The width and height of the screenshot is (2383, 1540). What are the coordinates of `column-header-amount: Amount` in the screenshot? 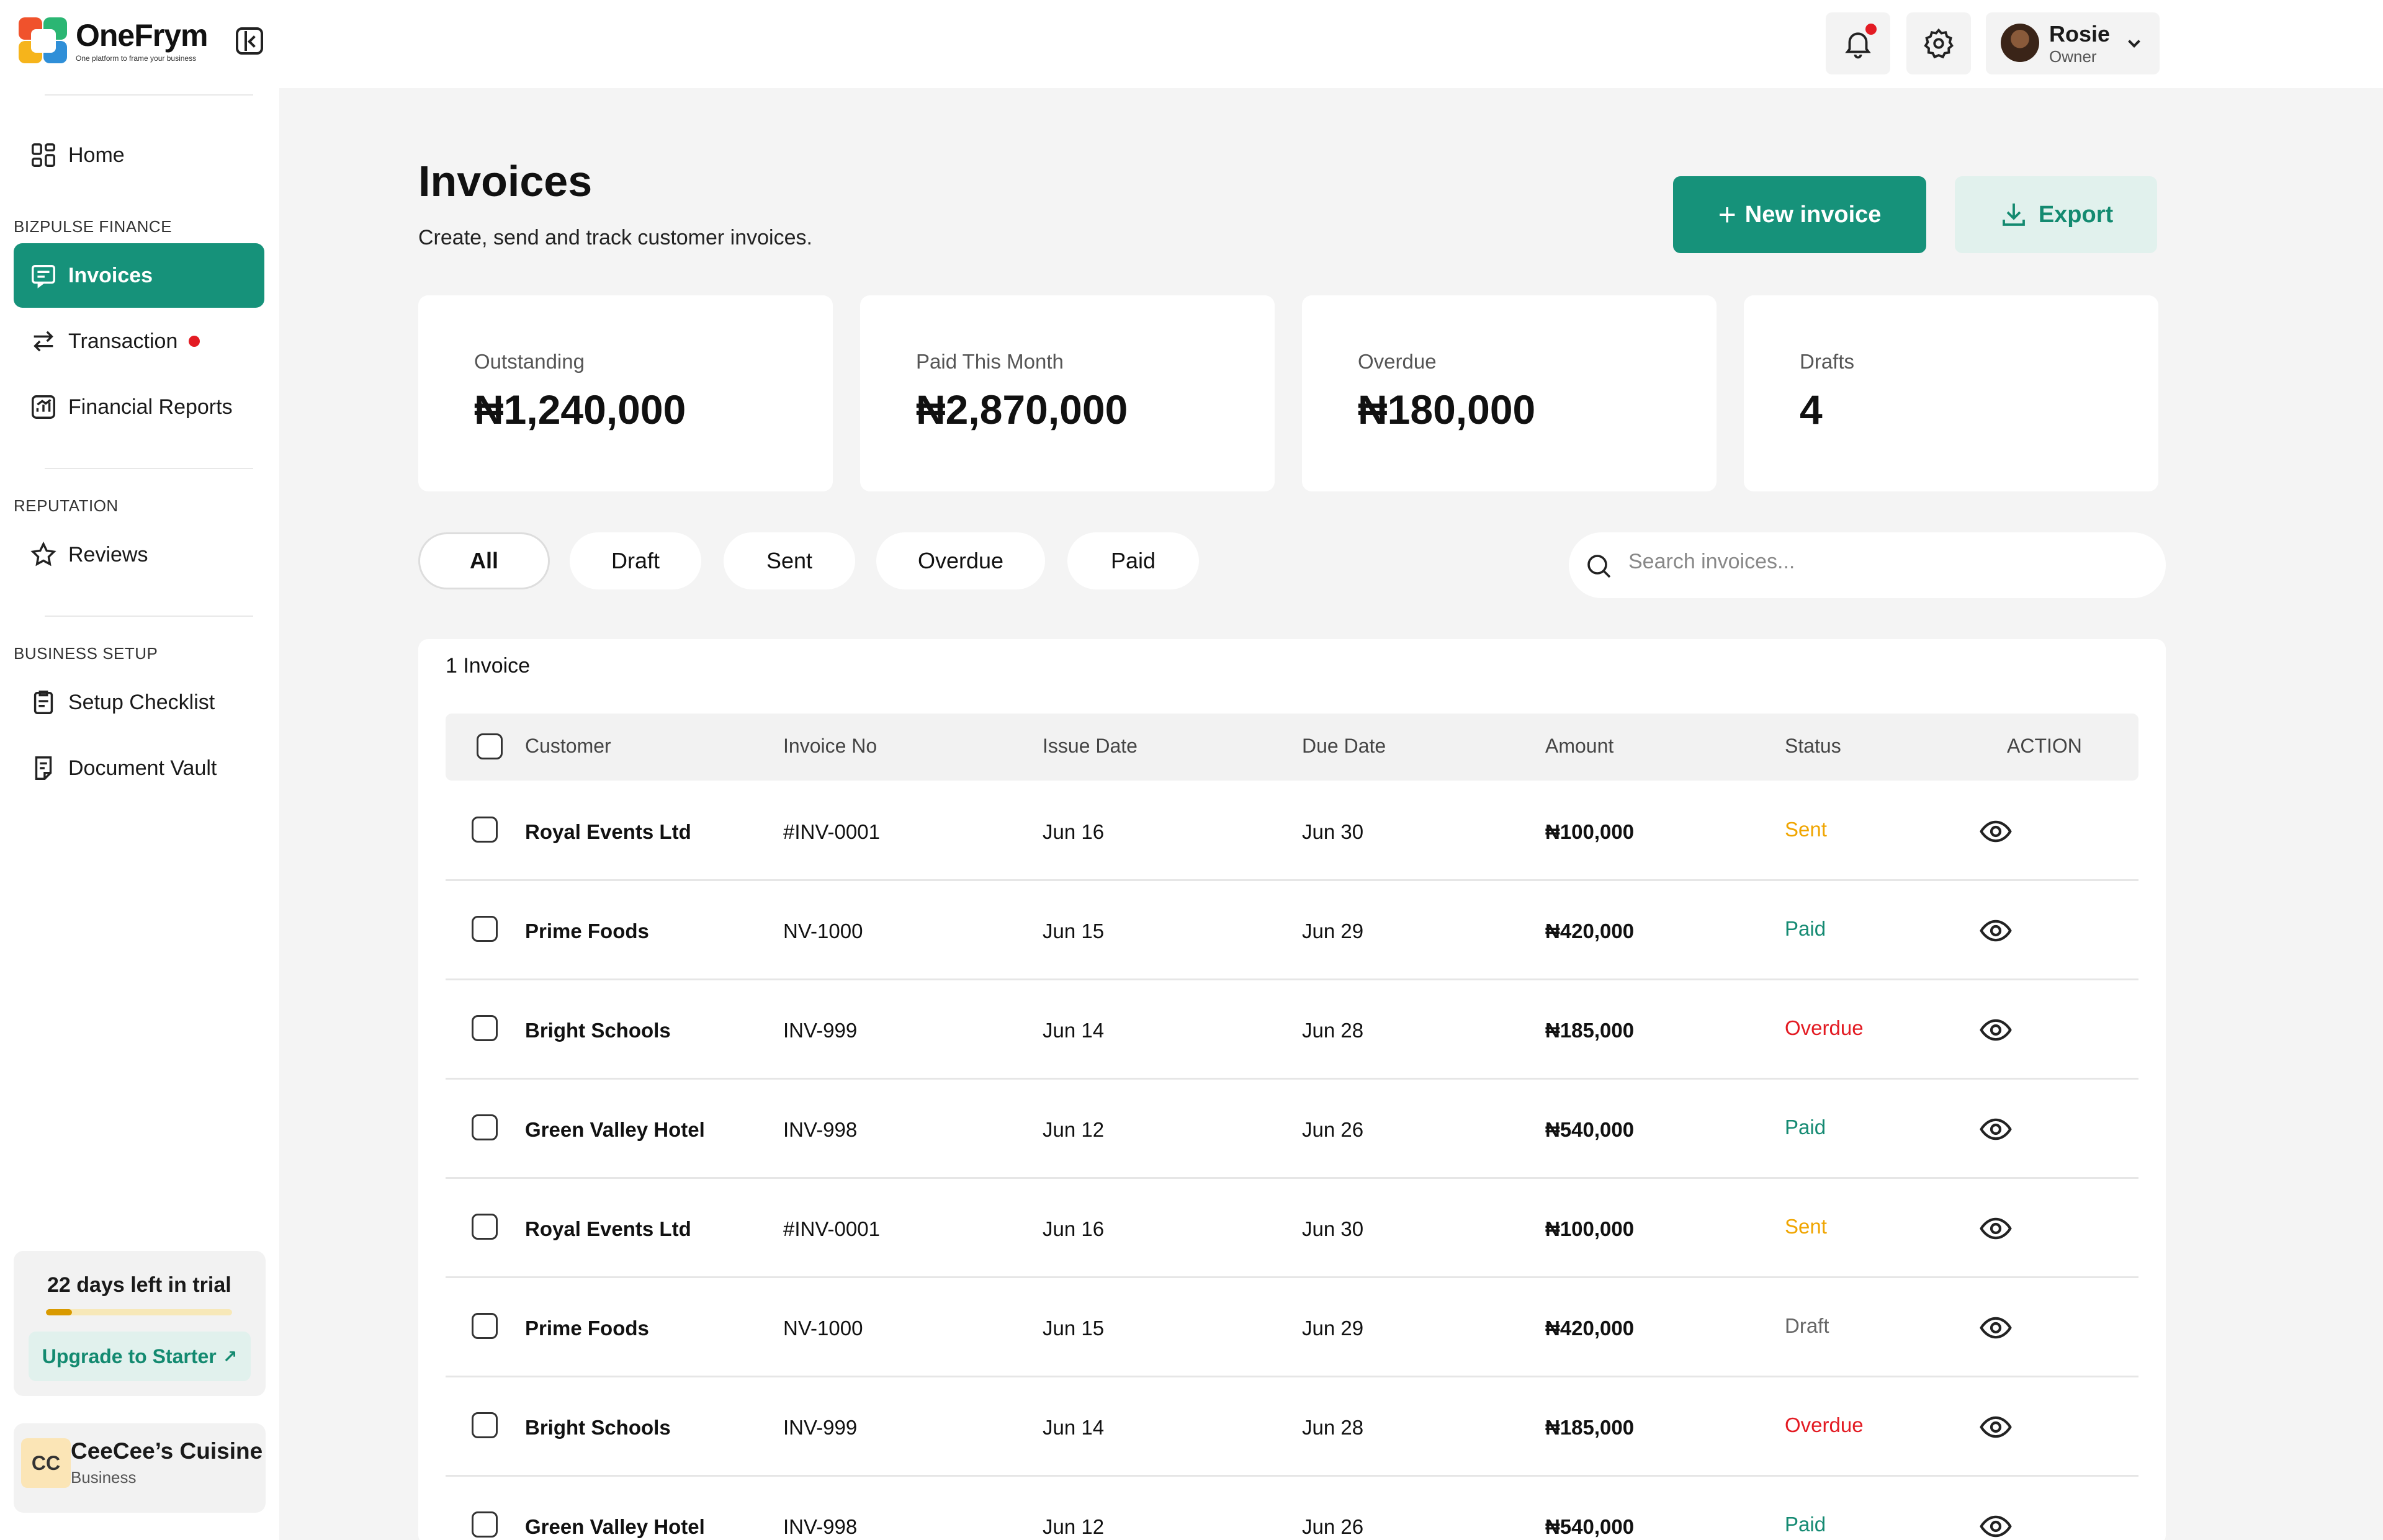 It's located at (1579, 746).